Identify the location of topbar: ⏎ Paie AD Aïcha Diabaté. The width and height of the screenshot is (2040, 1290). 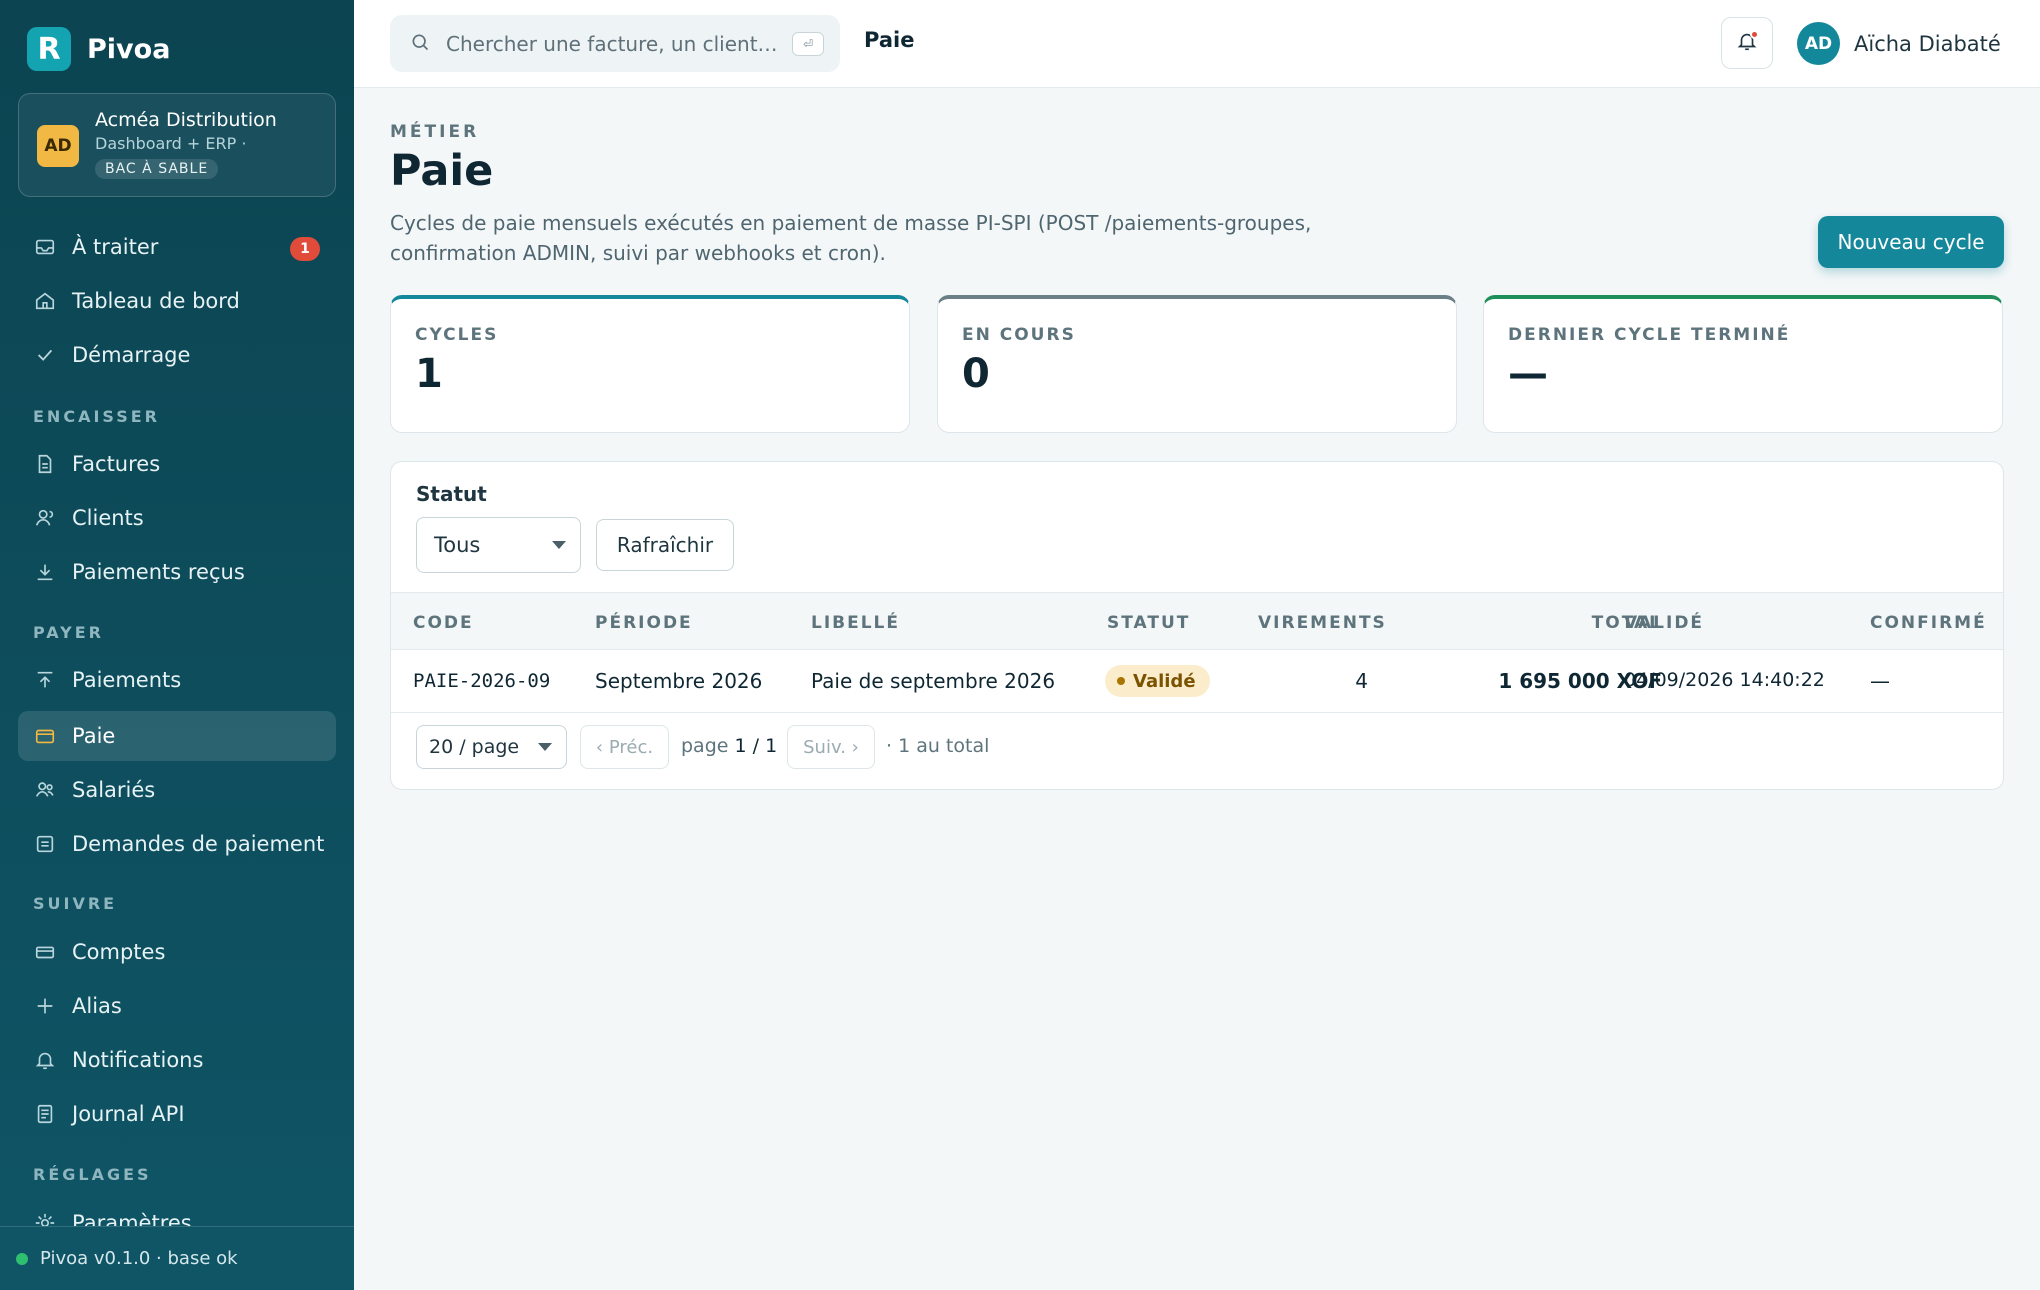
(1197, 44).